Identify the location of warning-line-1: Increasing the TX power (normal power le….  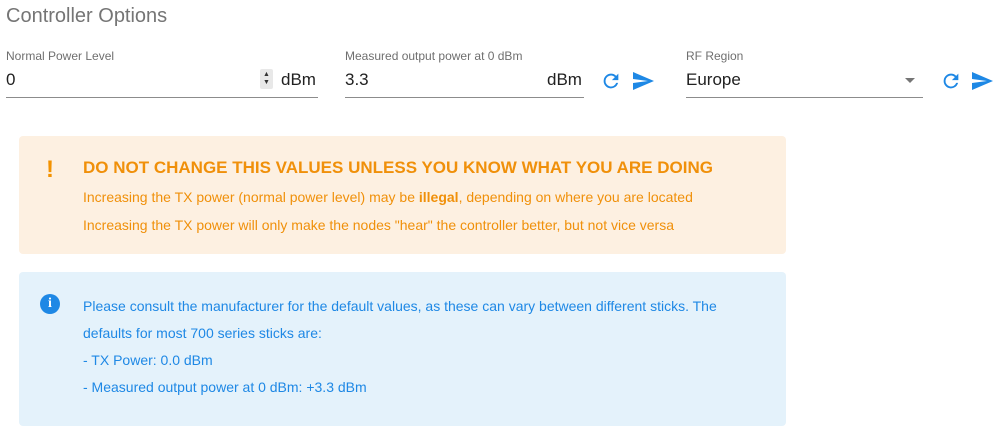
(388, 197).